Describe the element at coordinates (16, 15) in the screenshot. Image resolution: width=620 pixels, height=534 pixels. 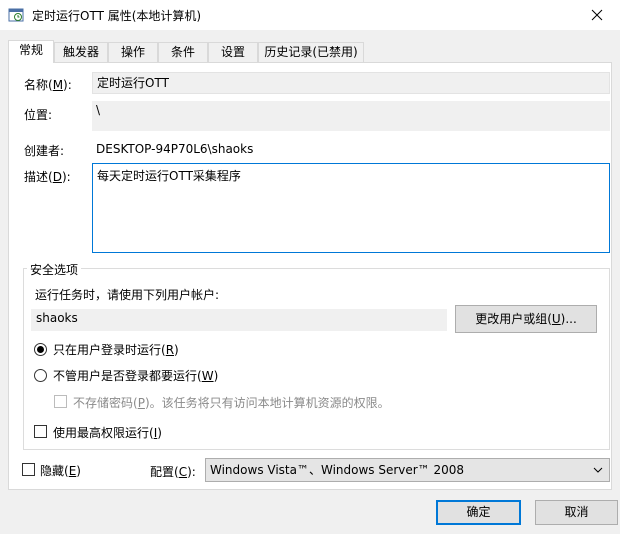
I see `task-scheduler-icon` at that location.